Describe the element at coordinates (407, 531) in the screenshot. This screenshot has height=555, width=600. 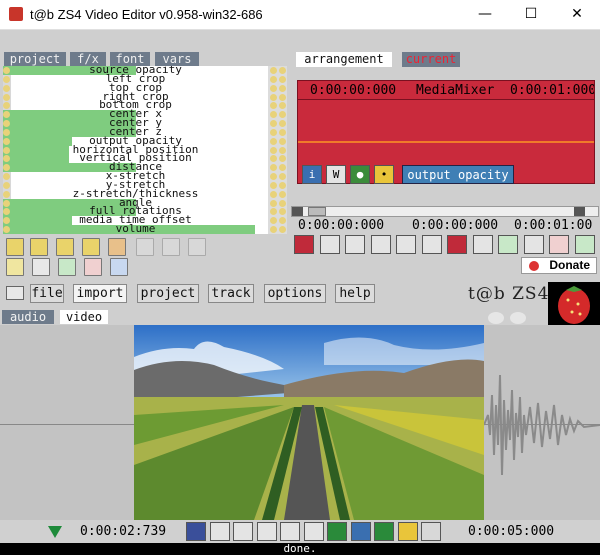
I see `heart-icon` at that location.